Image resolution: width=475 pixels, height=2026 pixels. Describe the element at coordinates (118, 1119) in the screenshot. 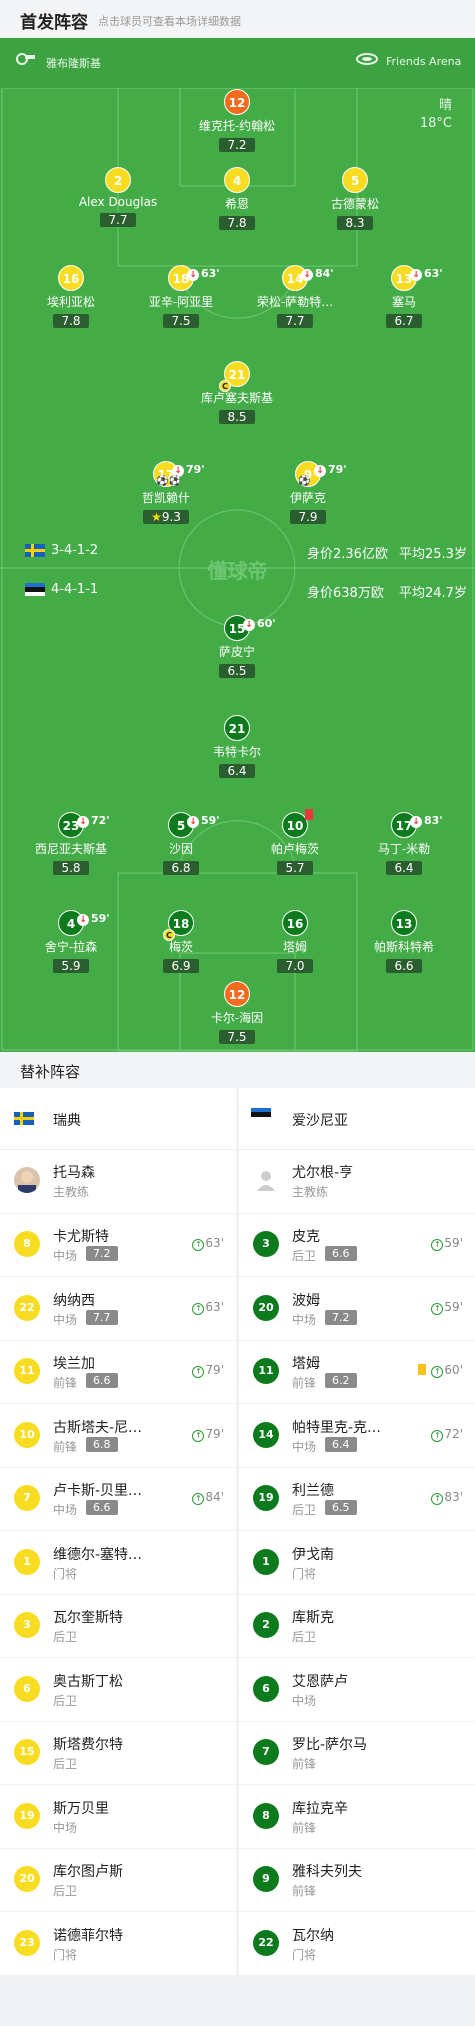

I see `home-subs-team: 瑞典` at that location.